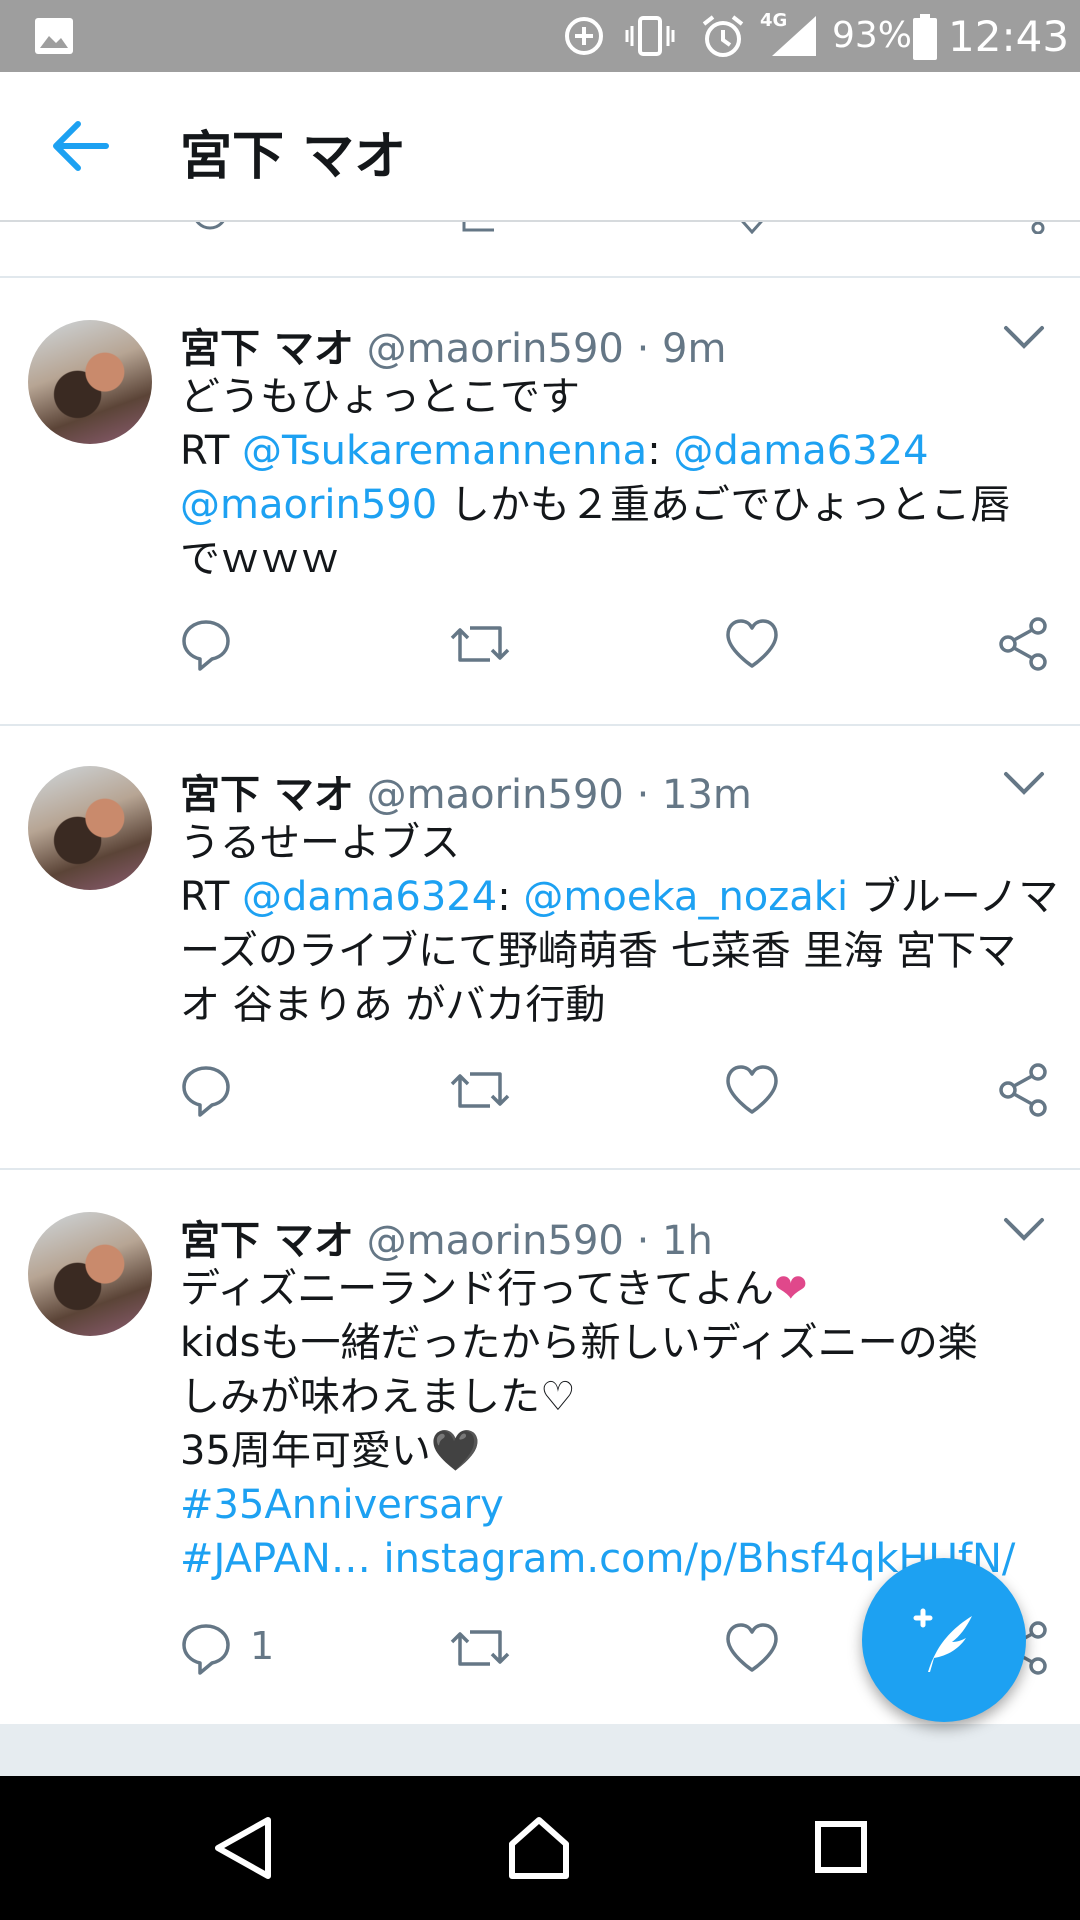 The height and width of the screenshot is (1920, 1080). I want to click on tweet-link: #35Anniversary, so click(342, 1505).